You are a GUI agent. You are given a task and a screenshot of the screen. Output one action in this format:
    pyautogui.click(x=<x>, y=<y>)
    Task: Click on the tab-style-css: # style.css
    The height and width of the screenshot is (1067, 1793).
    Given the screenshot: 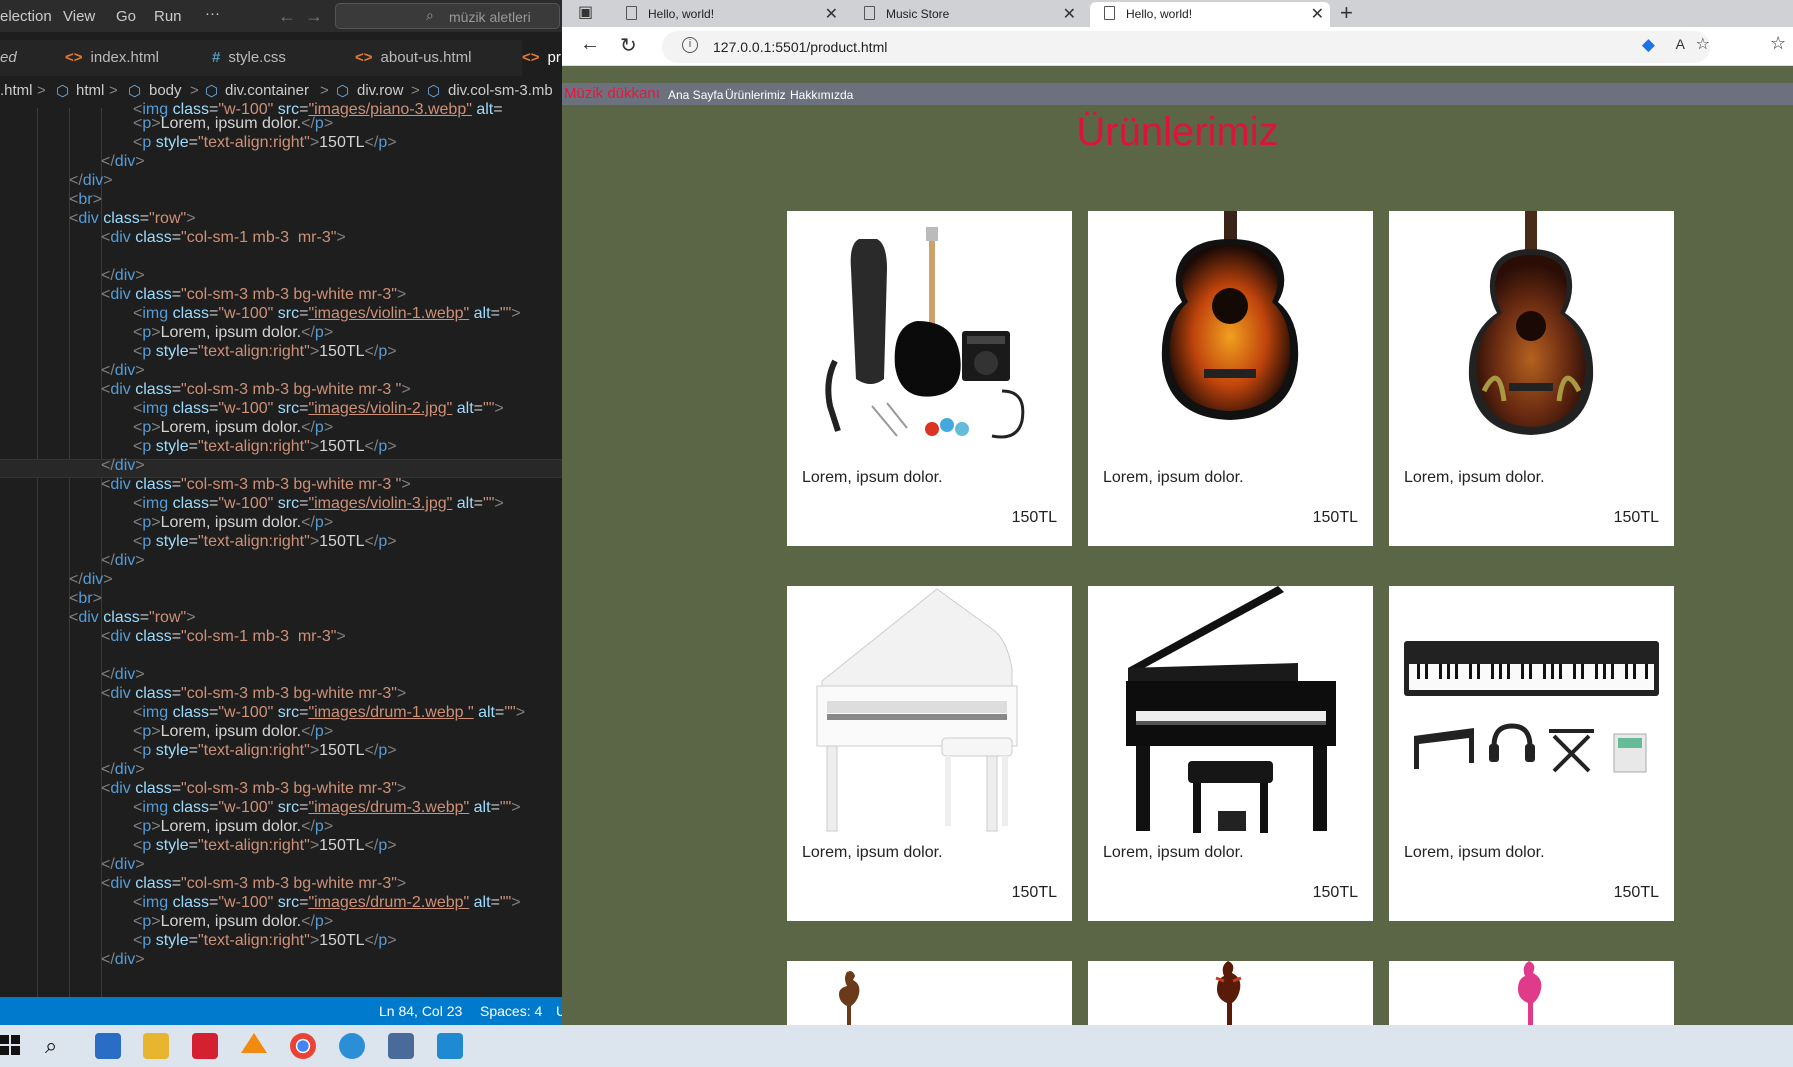 What is the action you would take?
    pyautogui.click(x=249, y=58)
    